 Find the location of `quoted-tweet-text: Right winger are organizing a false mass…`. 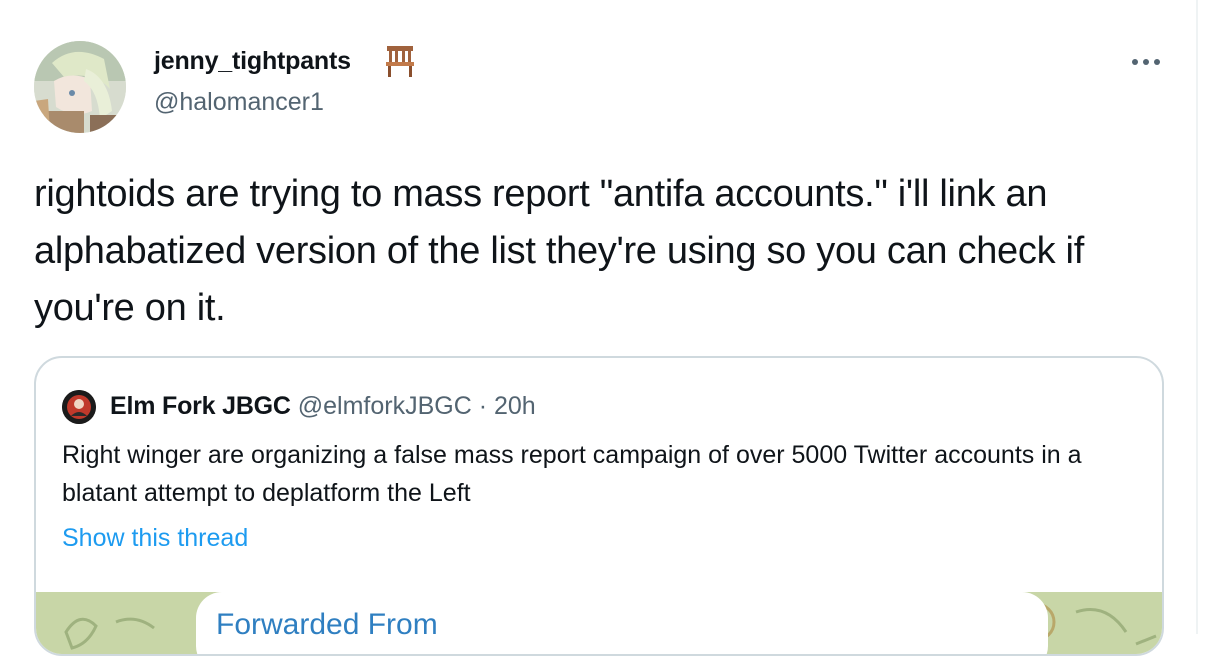

quoted-tweet-text: Right winger are organizing a false mass… is located at coordinates (572, 474).